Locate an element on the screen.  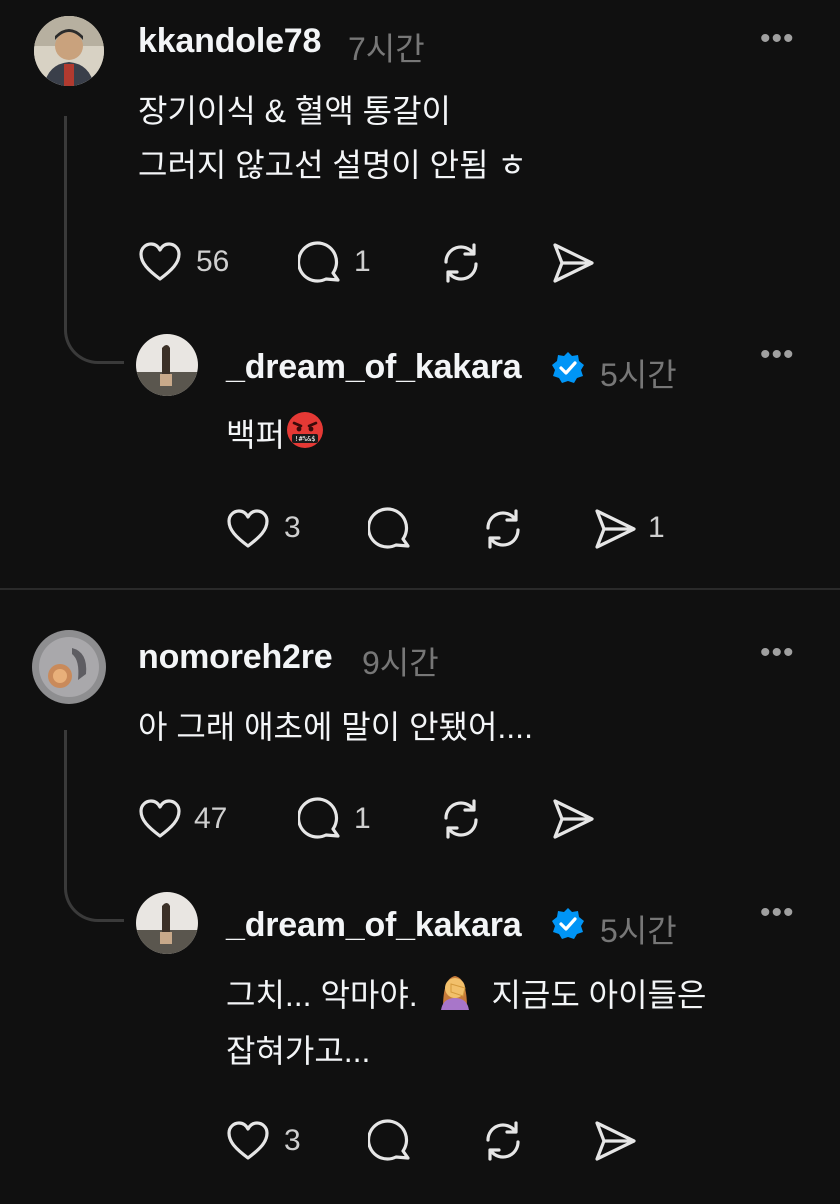
comment-username: kkandole78 is located at coordinates (229, 41).